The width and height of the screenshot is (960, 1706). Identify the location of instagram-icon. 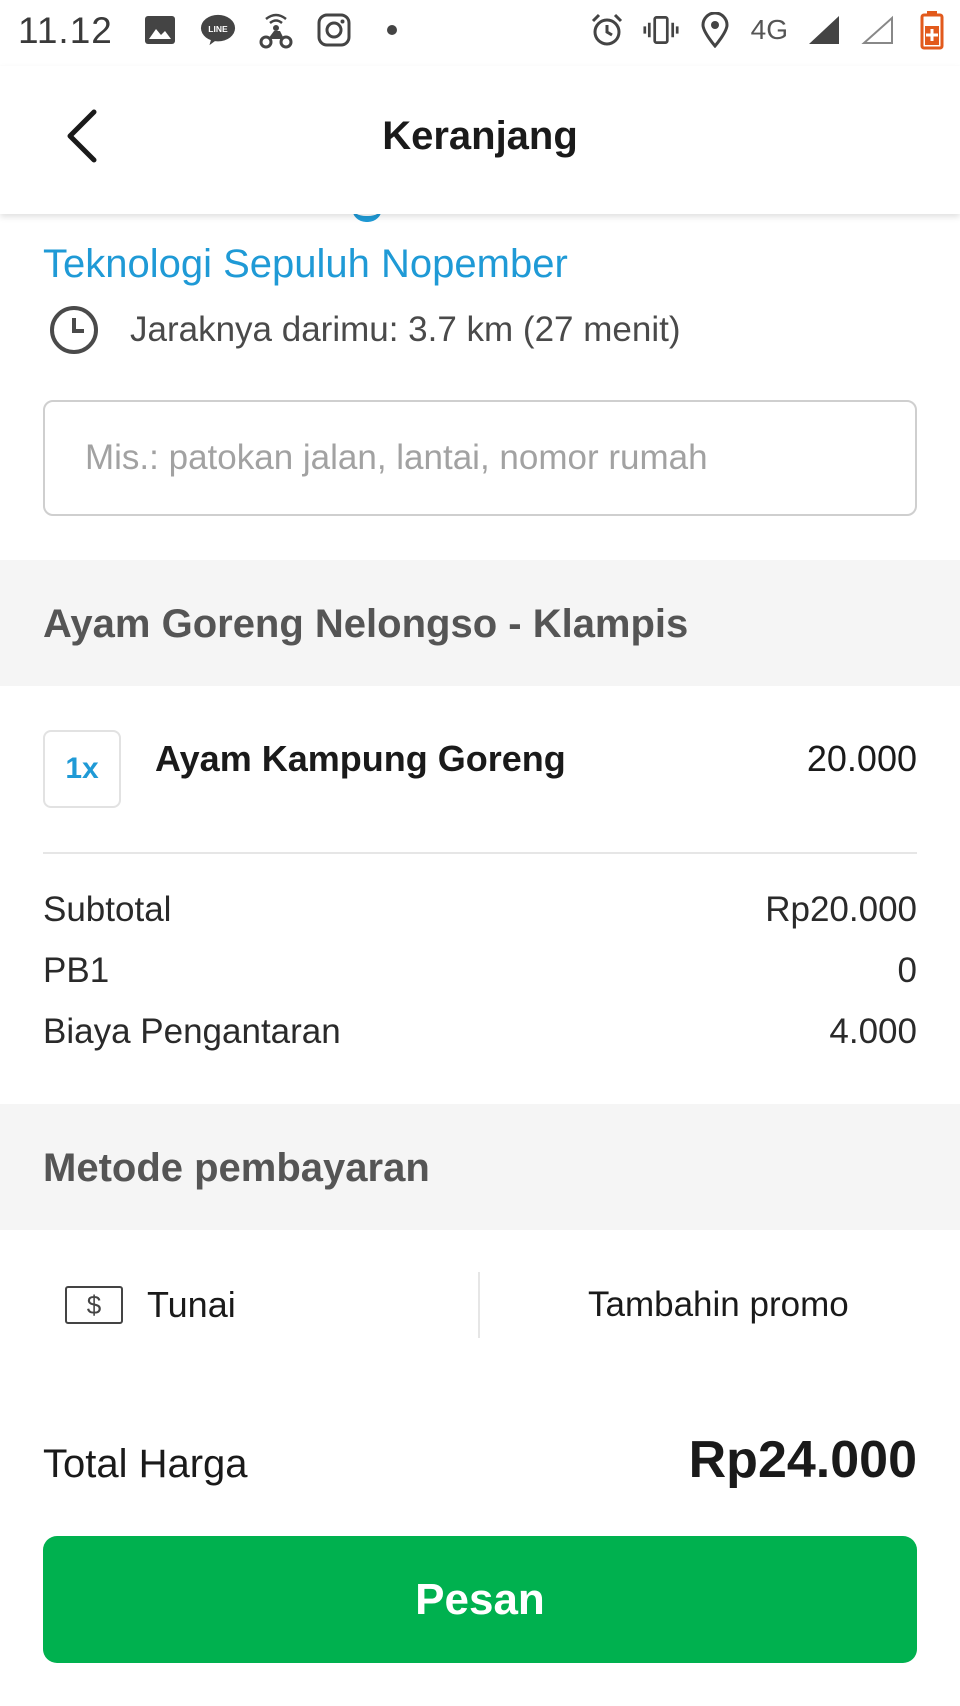
(334, 30).